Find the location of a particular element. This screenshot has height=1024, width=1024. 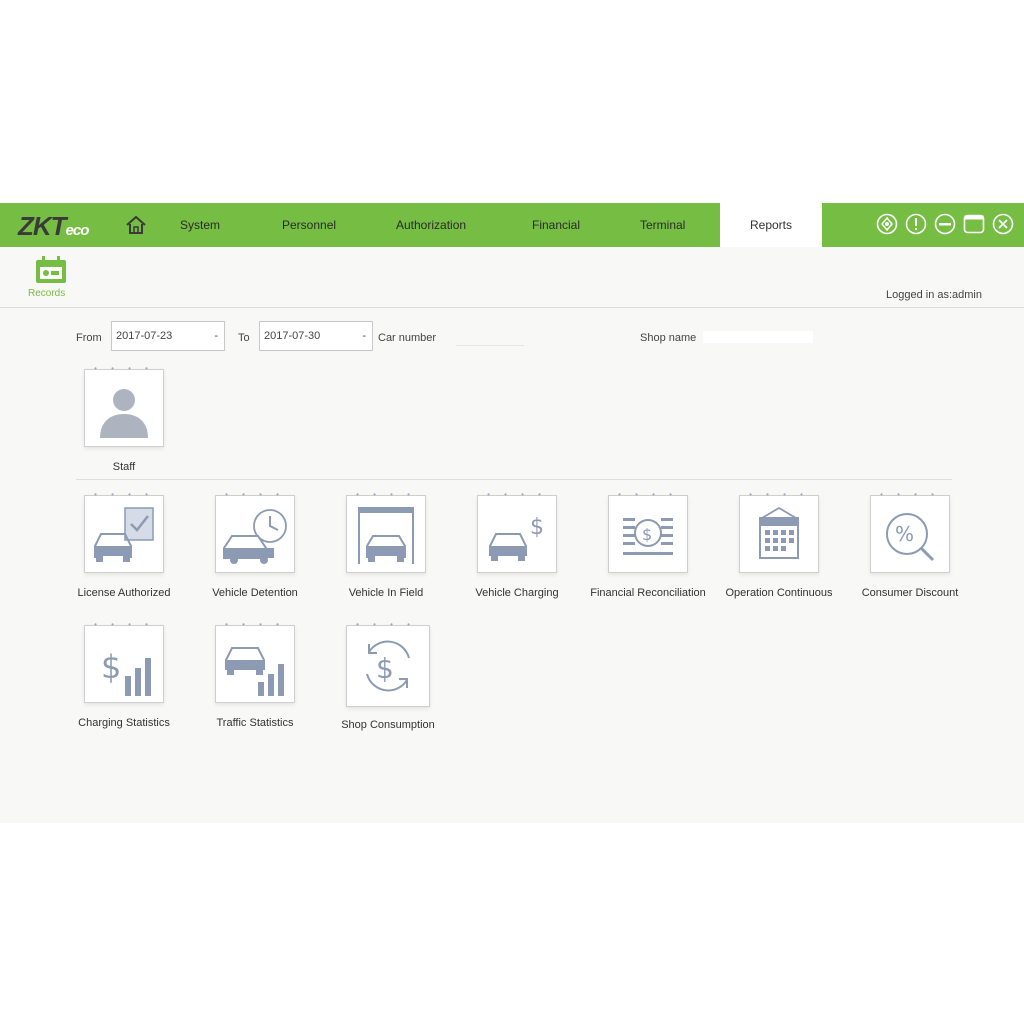

report-tile-license-authorized: • • • • License Authorized is located at coordinates (124, 548).